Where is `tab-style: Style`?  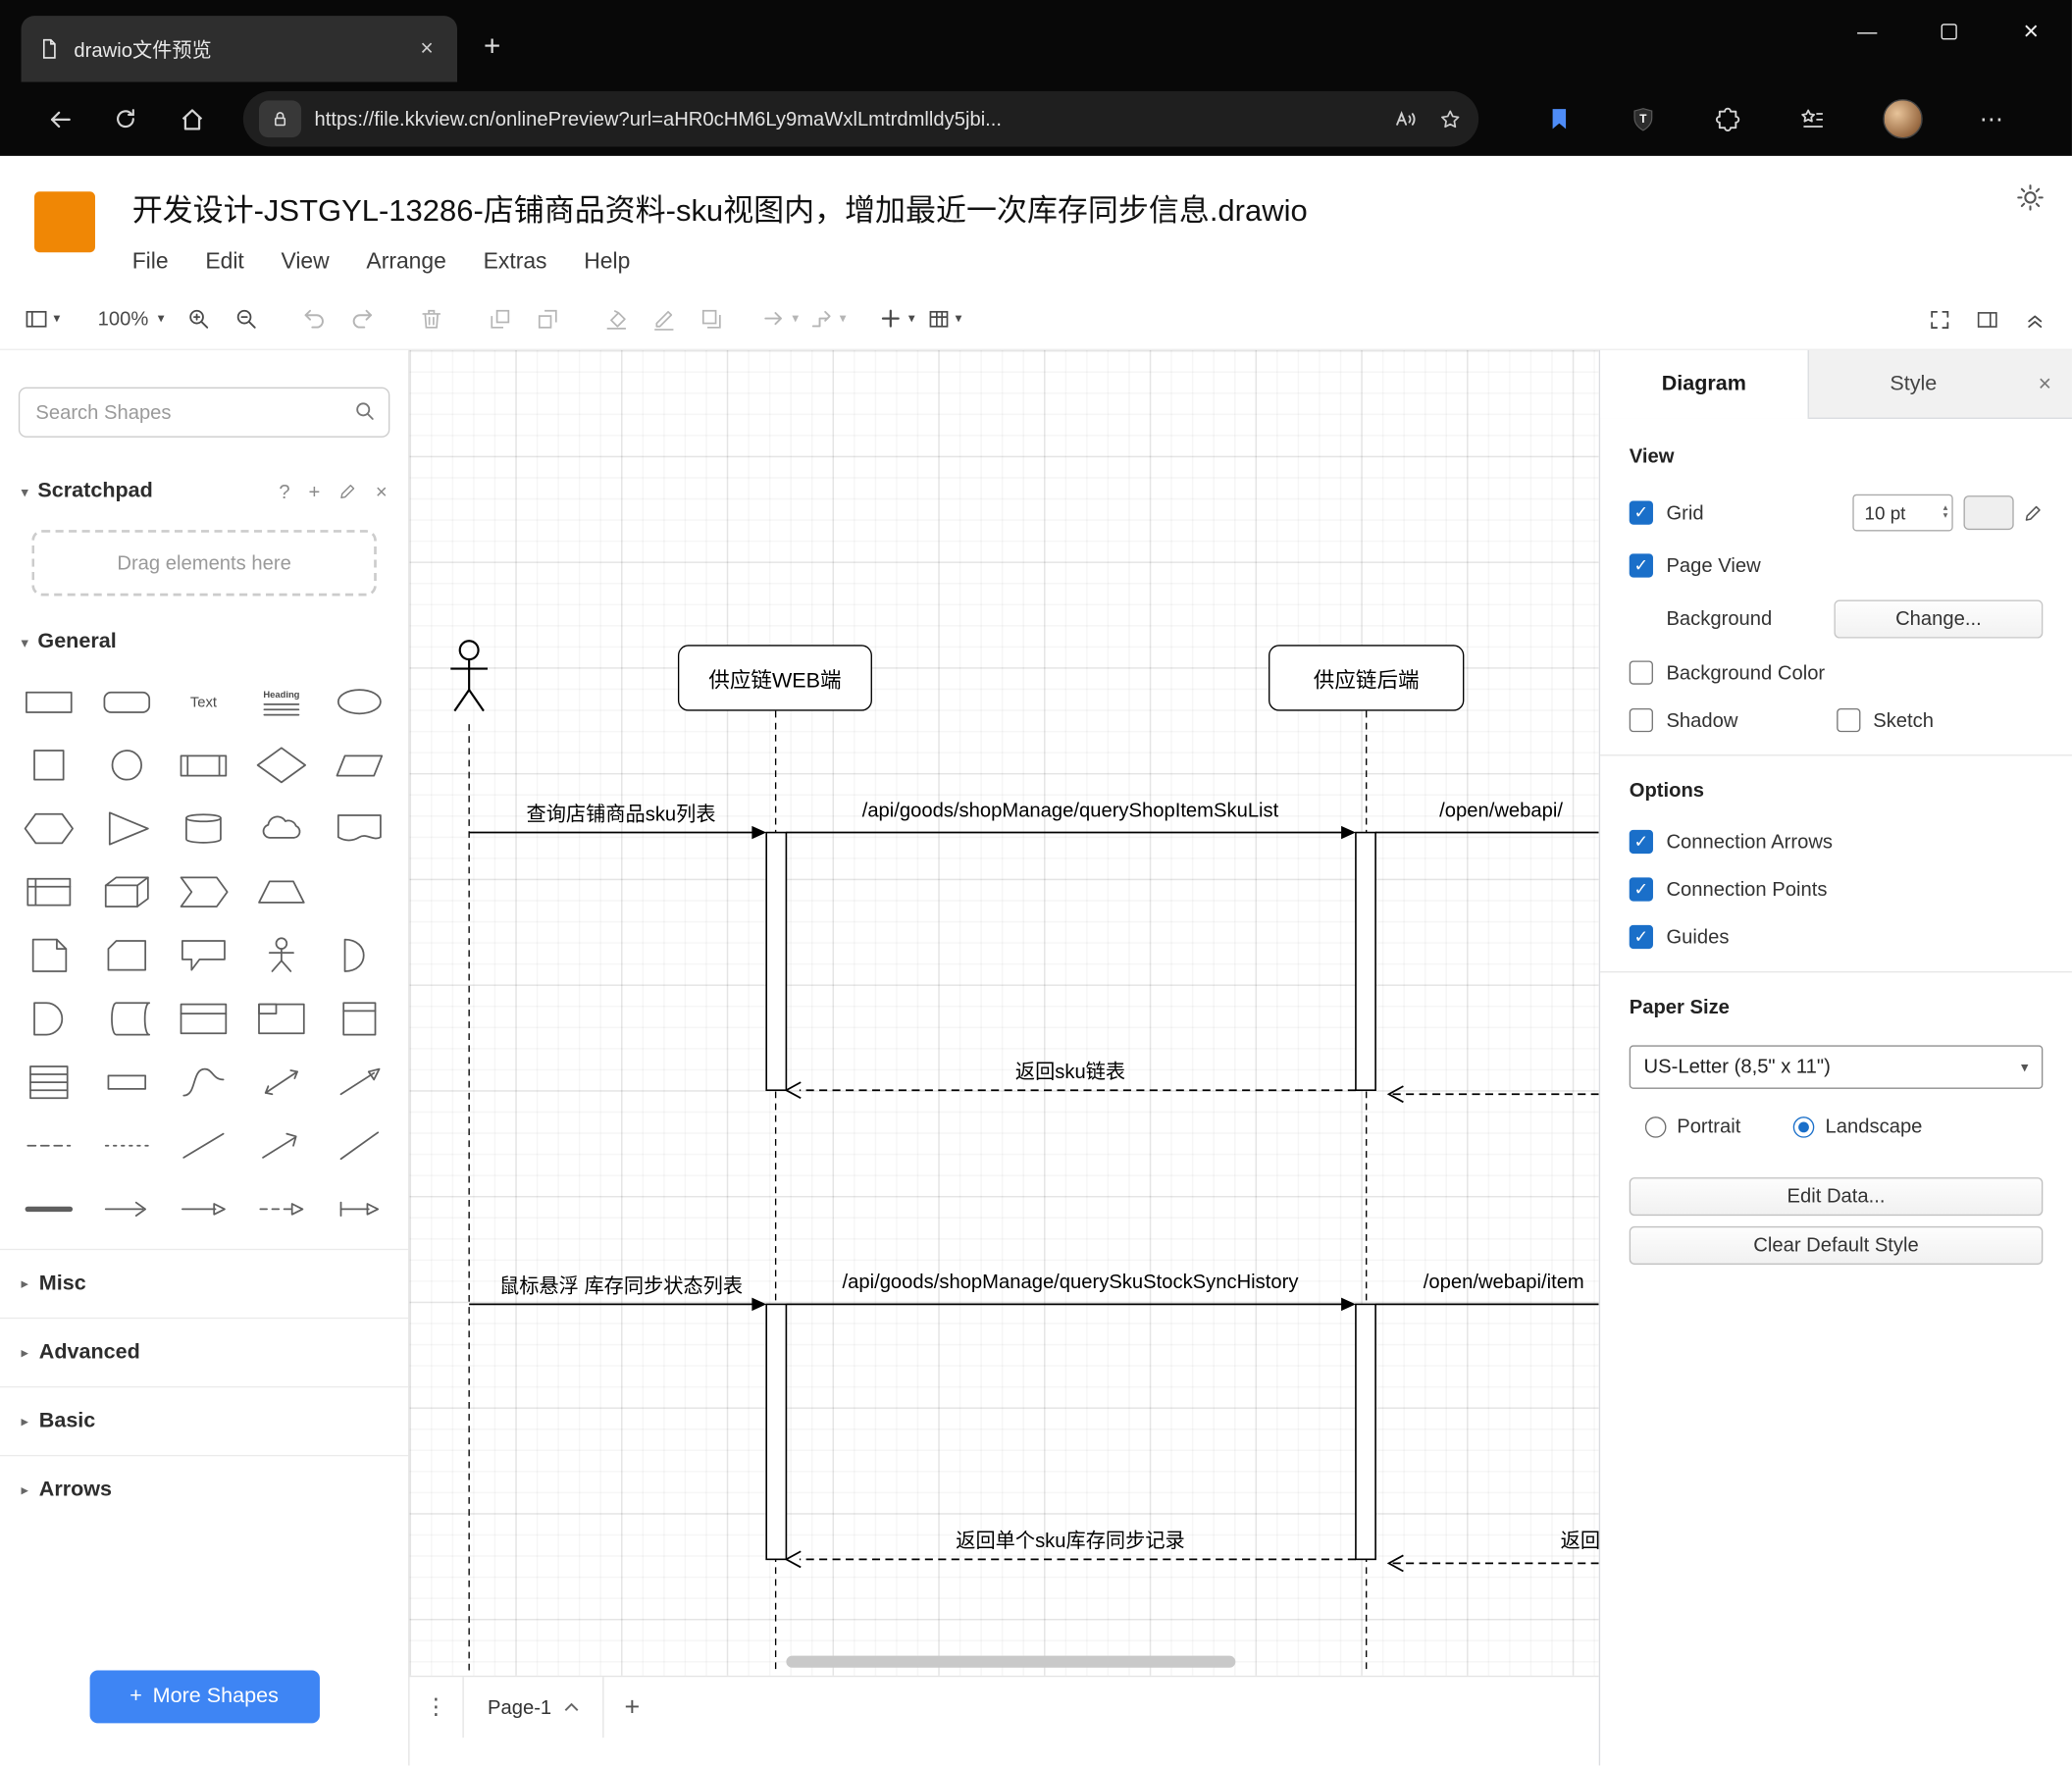 tab-style: Style is located at coordinates (1913, 384).